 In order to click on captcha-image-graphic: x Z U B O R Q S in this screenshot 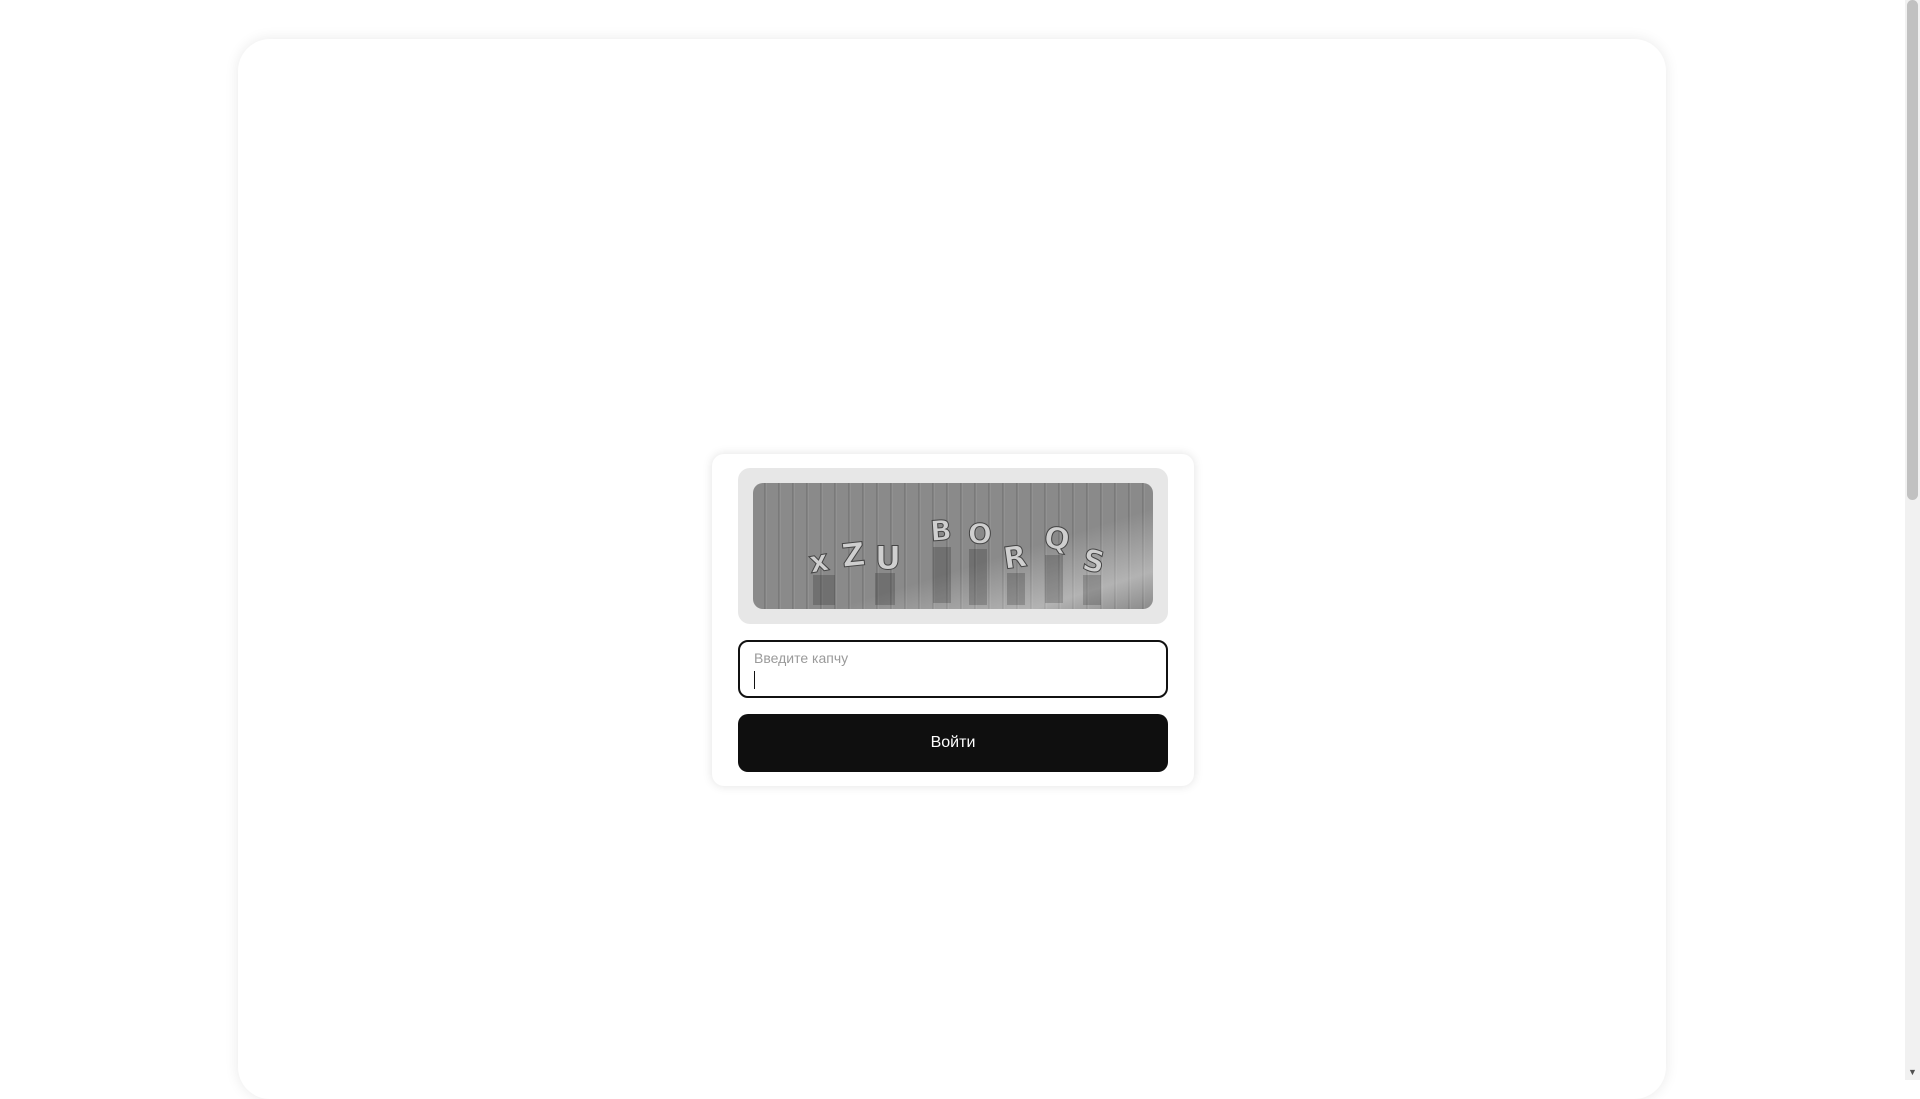, I will do `click(953, 546)`.